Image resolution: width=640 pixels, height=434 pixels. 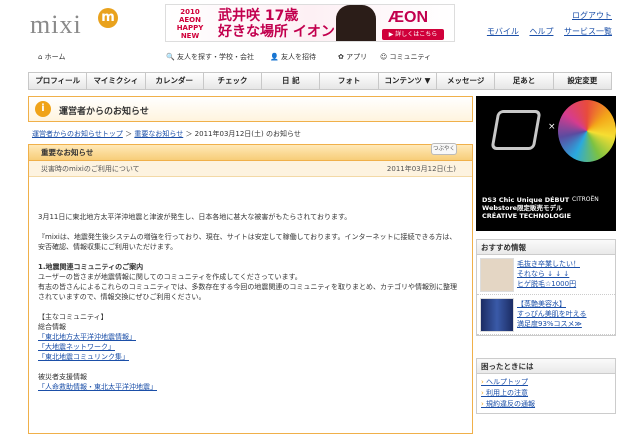 I want to click on recommend-2-line-3: 満足度93%コスメ≫, so click(x=552, y=324).